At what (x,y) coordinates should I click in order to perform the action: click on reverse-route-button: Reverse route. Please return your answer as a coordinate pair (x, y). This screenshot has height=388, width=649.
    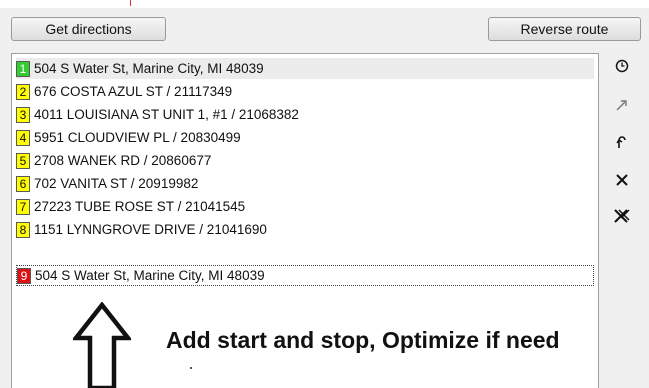
    Looking at the image, I should click on (564, 29).